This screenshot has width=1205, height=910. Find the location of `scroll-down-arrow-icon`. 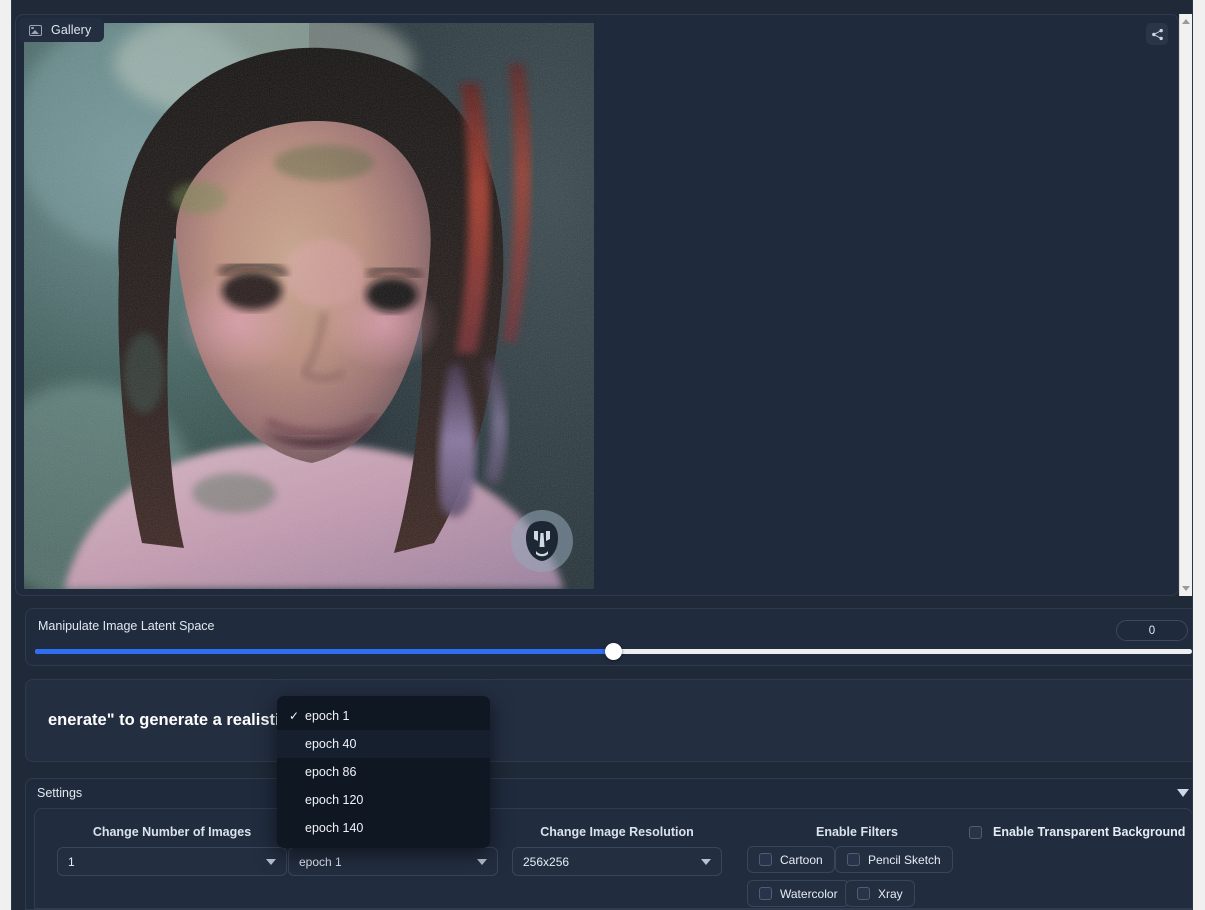

scroll-down-arrow-icon is located at coordinates (1186, 588).